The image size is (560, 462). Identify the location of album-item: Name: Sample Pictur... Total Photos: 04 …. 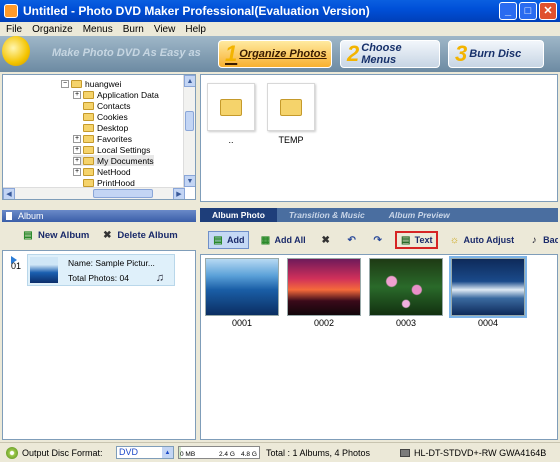
(101, 270).